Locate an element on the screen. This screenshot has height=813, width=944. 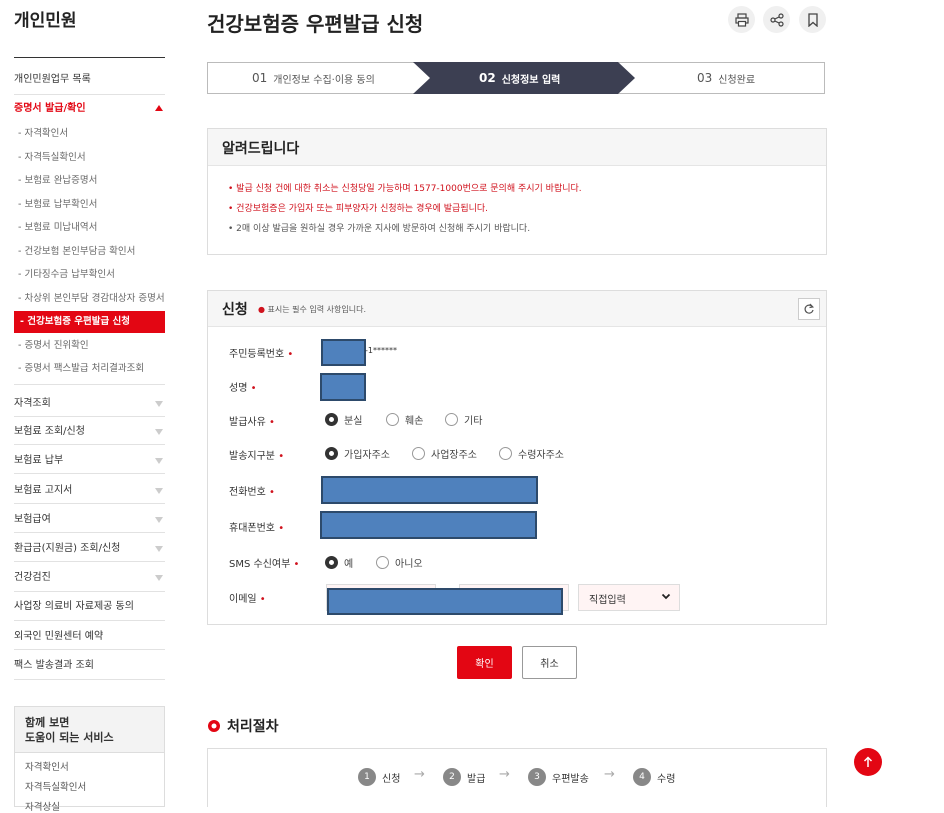
refresh-icon is located at coordinates (809, 308).